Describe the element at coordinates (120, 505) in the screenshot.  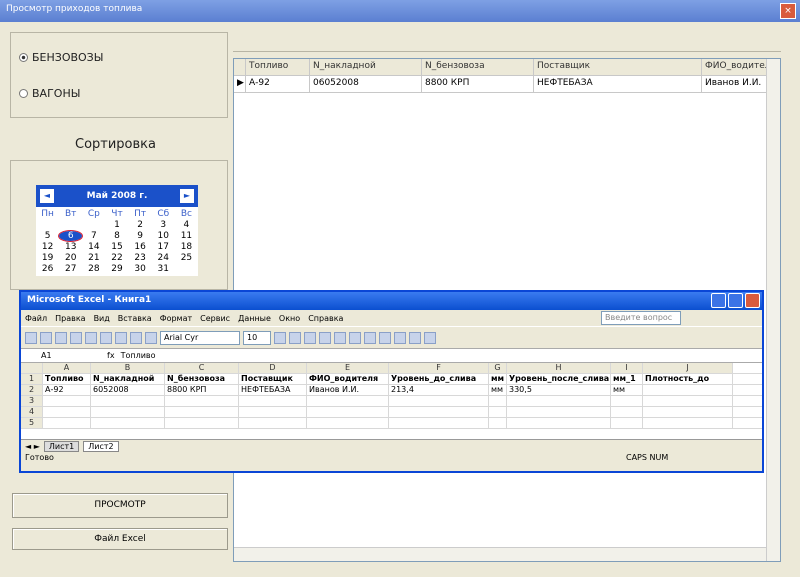
I see `view-button: ПРОСМОТР` at that location.